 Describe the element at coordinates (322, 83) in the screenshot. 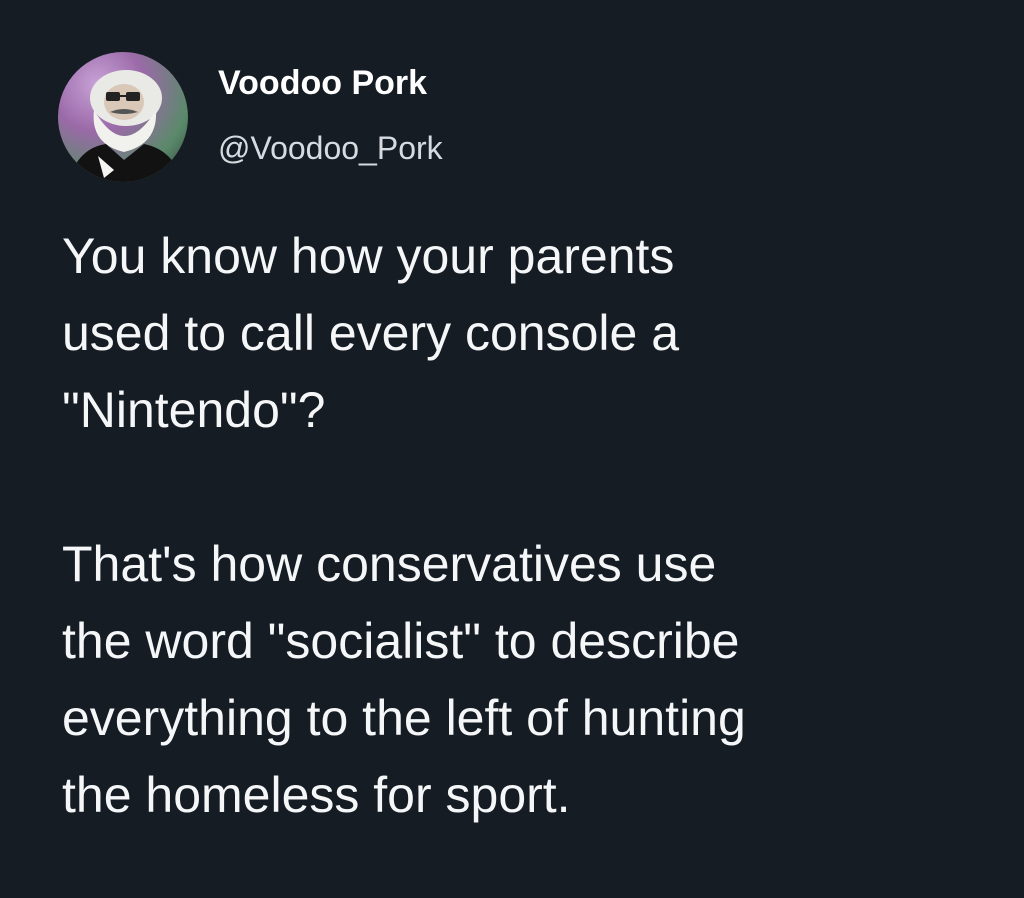

I see `author-display-name: Voodoo Pork` at that location.